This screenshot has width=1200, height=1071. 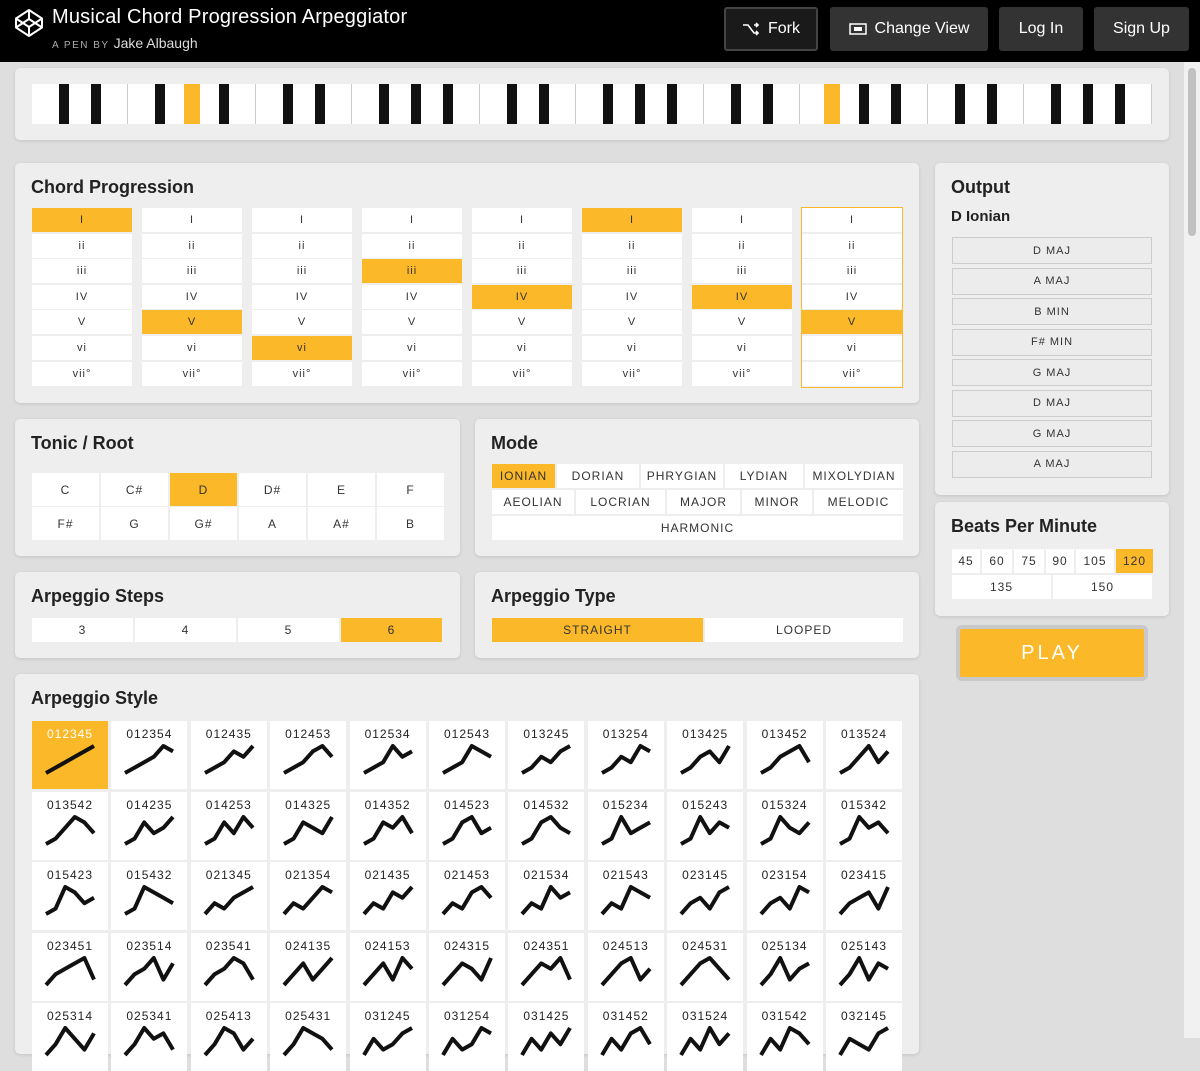 I want to click on bpm-option: 60, so click(x=997, y=561).